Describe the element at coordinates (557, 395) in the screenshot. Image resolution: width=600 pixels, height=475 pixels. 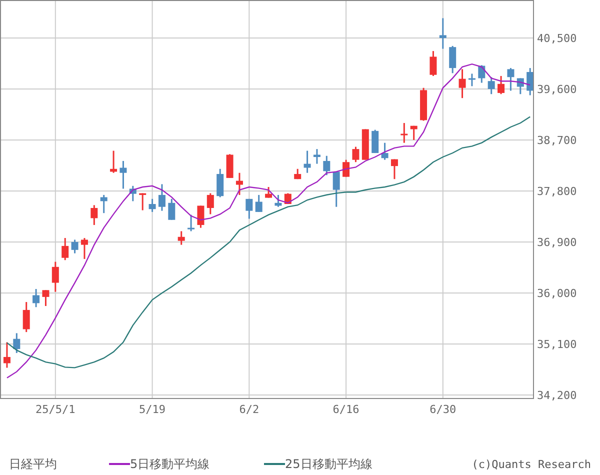
I see `axis-label: 34,200` at that location.